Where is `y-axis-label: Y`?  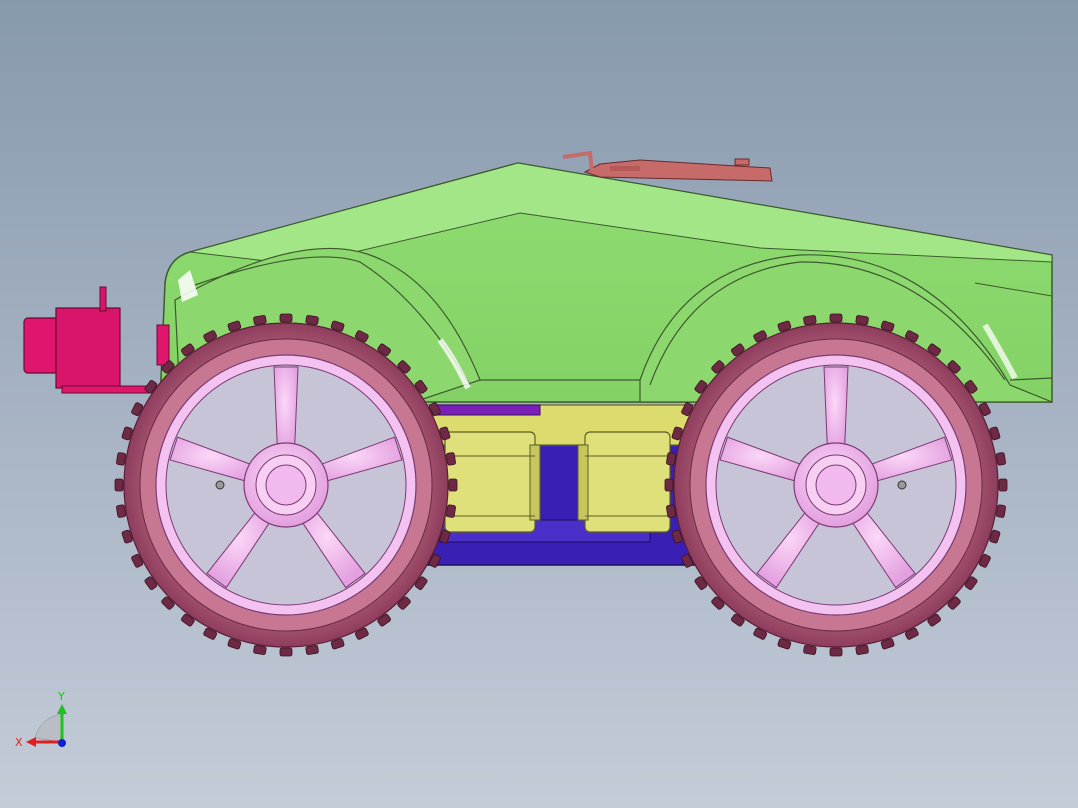
y-axis-label: Y is located at coordinates (61, 696).